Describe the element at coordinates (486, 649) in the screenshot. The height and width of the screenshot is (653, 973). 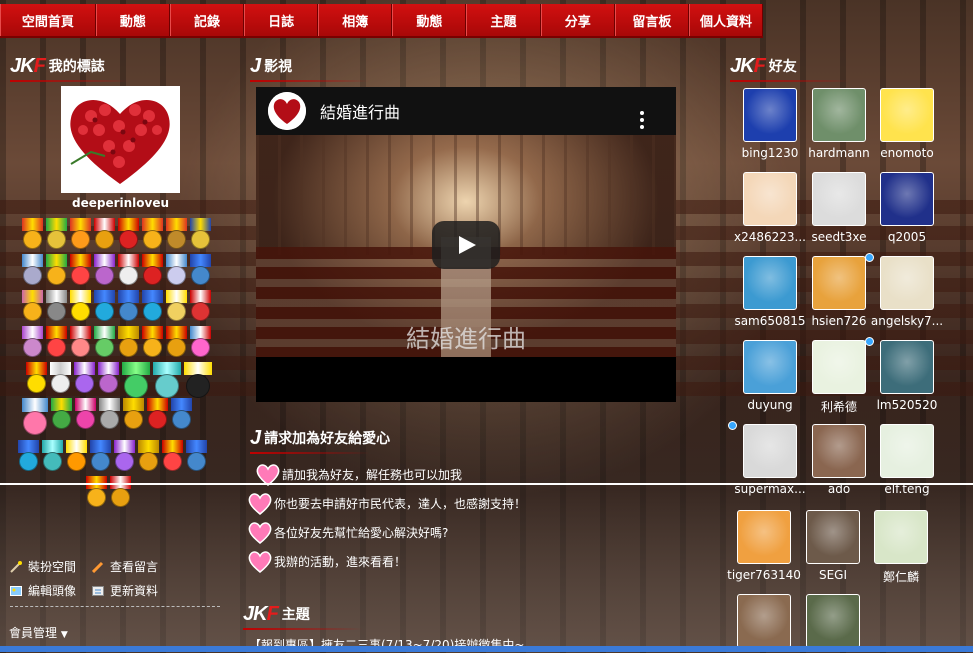
I see `horizontal-scrollbar` at that location.